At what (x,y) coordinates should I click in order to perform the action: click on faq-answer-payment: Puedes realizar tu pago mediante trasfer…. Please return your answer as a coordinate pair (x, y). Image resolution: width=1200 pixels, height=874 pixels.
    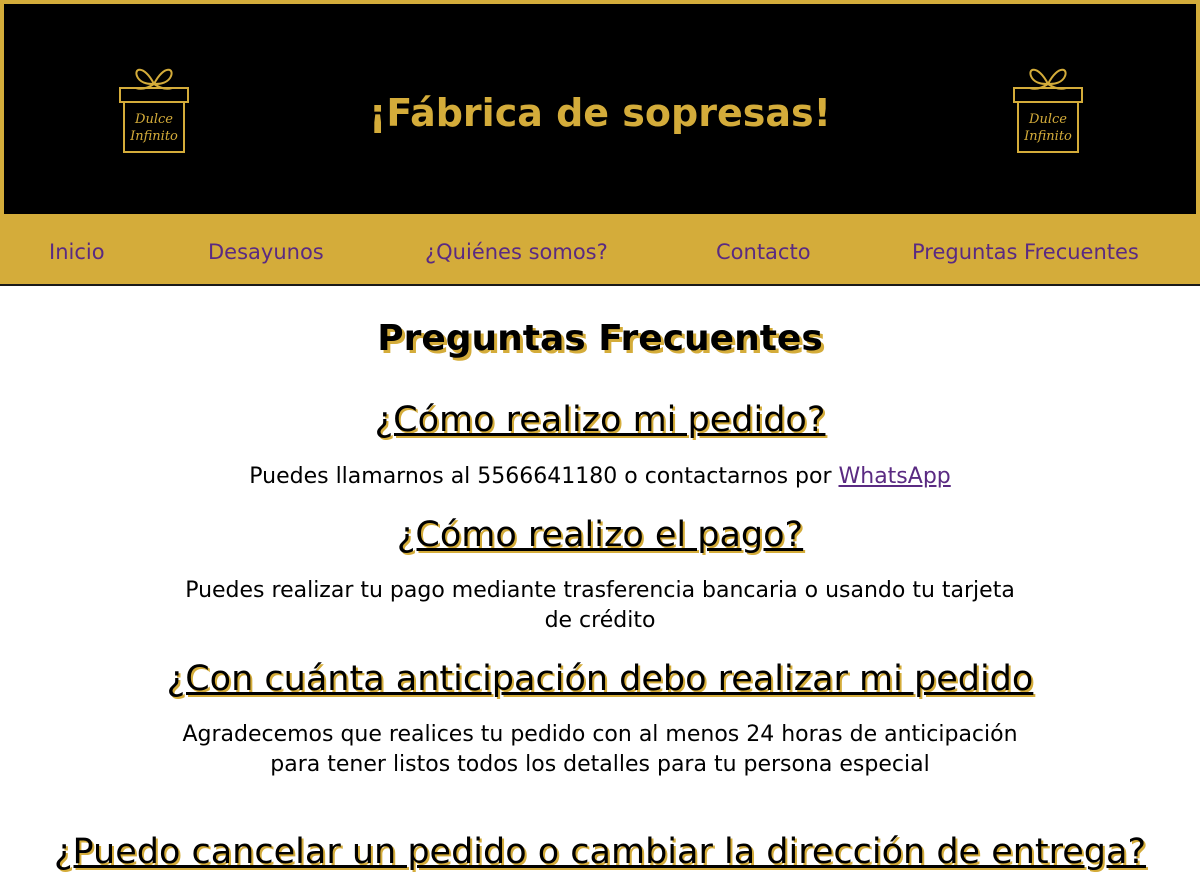
    Looking at the image, I should click on (600, 605).